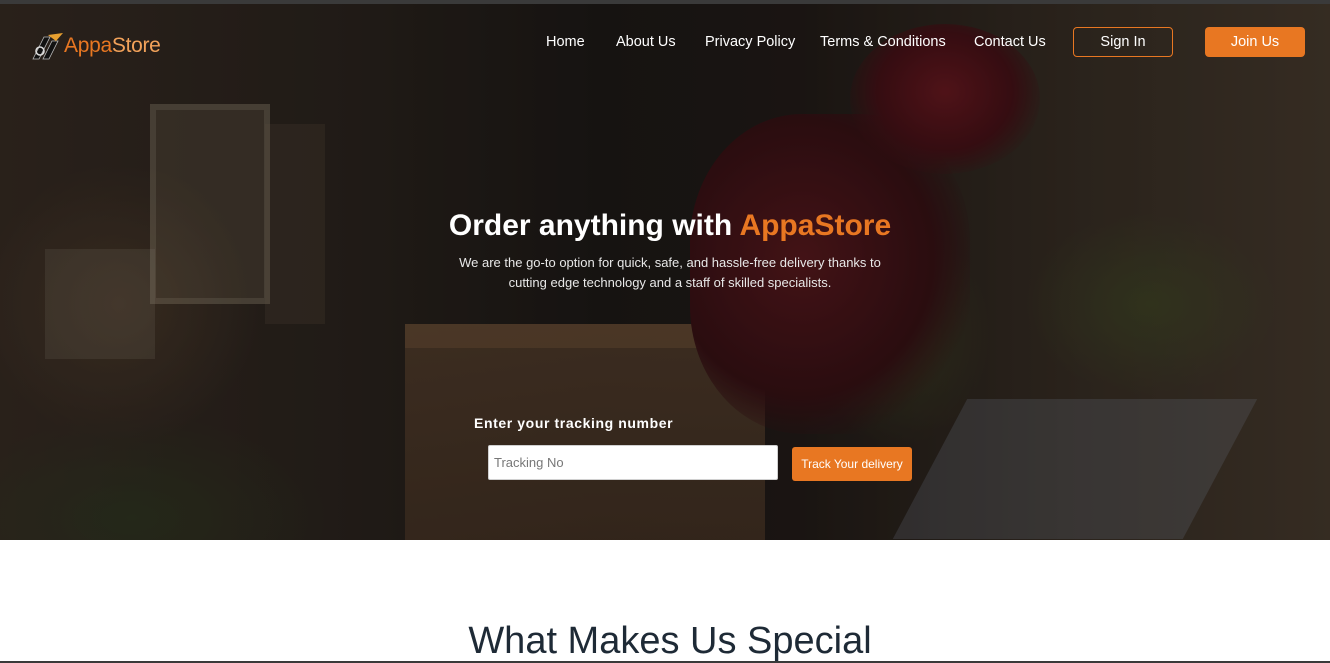  What do you see at coordinates (852, 464) in the screenshot?
I see `track-delivery-button: Track Your delivery` at bounding box center [852, 464].